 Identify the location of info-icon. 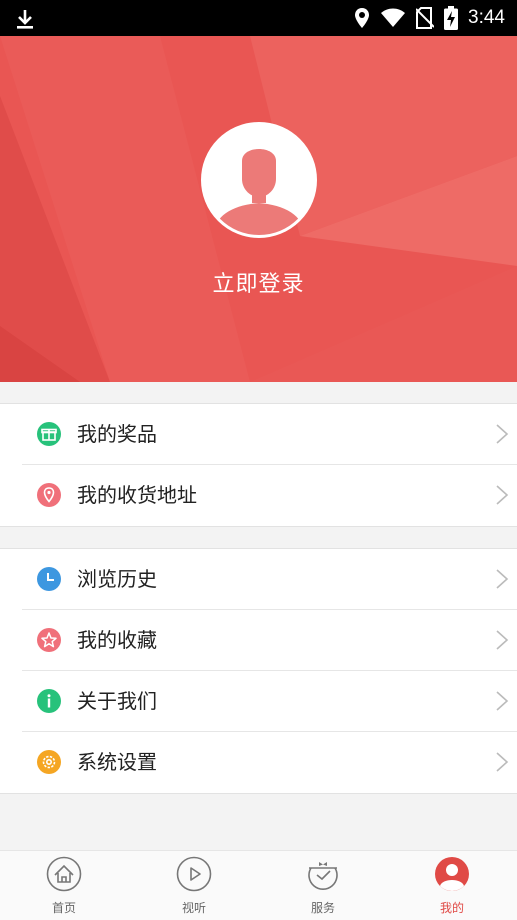
(49, 701).